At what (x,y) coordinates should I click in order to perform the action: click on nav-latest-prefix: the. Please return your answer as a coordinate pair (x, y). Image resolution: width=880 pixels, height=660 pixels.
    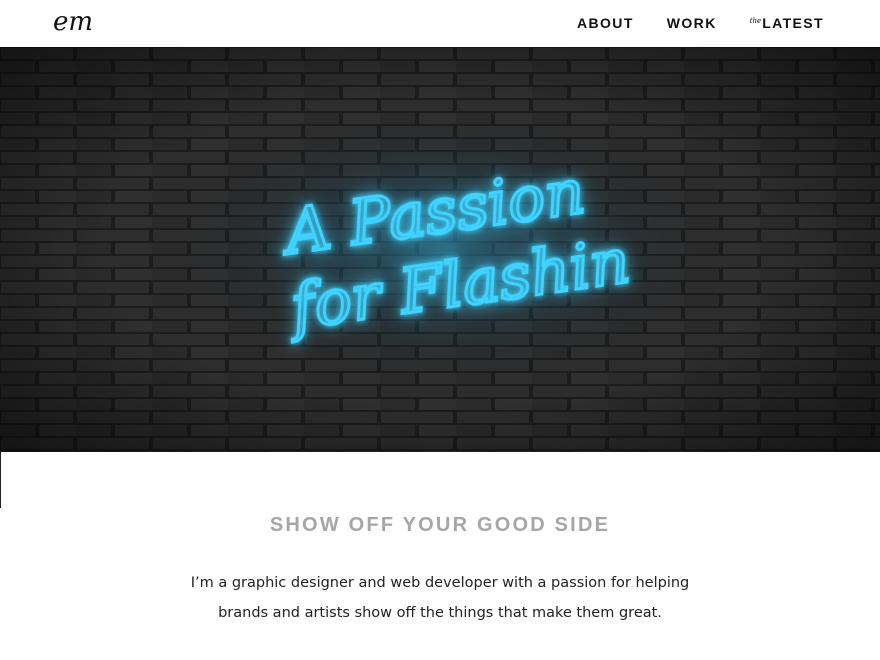
    Looking at the image, I should click on (755, 21).